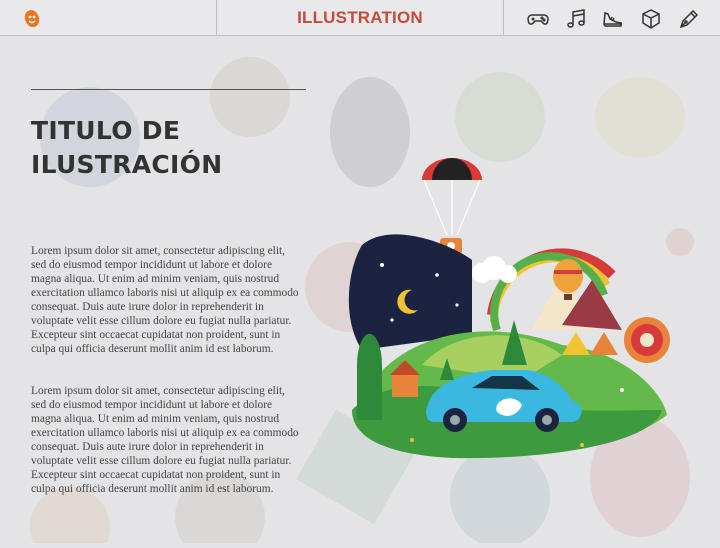 The height and width of the screenshot is (548, 720). What do you see at coordinates (651, 19) in the screenshot?
I see `box-3d-icon` at bounding box center [651, 19].